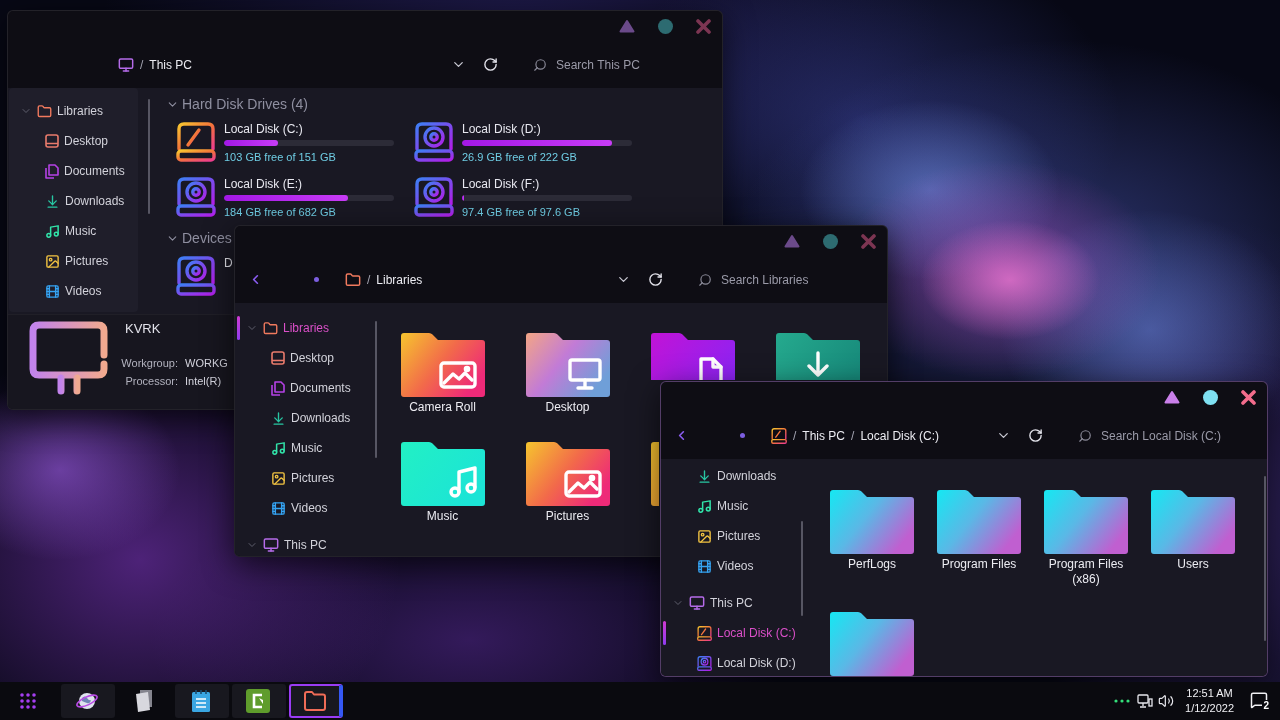  Describe the element at coordinates (52, 171) in the screenshot. I see `documents-icon` at that location.